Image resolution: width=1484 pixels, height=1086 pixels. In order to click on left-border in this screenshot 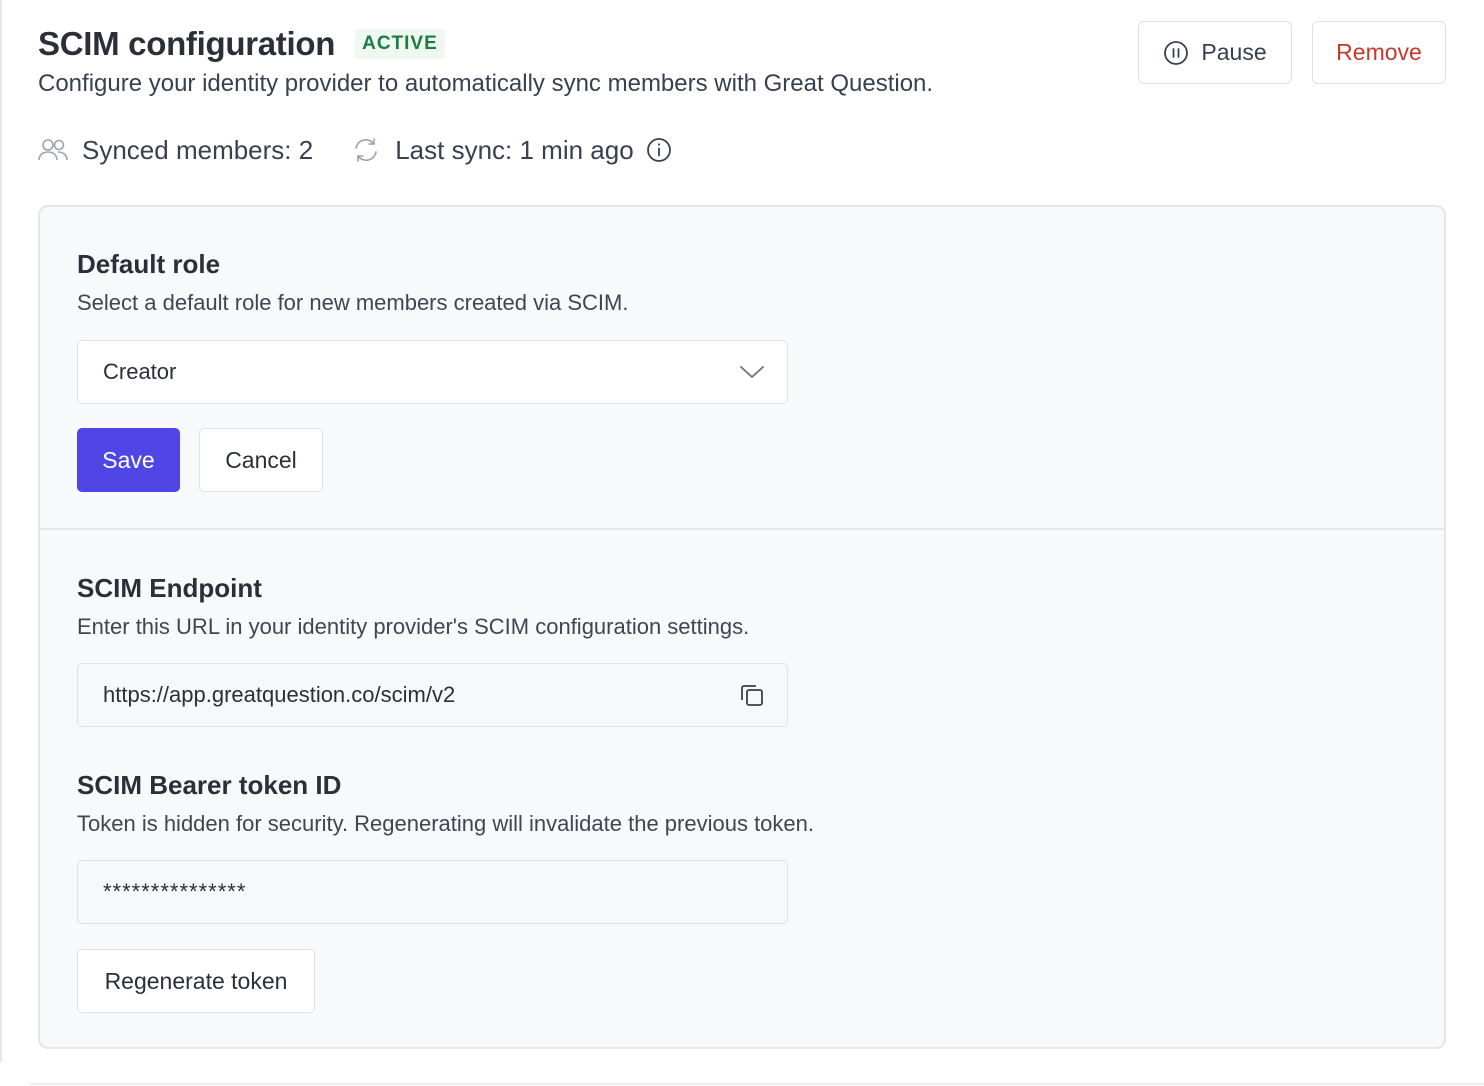, I will do `click(1, 531)`.